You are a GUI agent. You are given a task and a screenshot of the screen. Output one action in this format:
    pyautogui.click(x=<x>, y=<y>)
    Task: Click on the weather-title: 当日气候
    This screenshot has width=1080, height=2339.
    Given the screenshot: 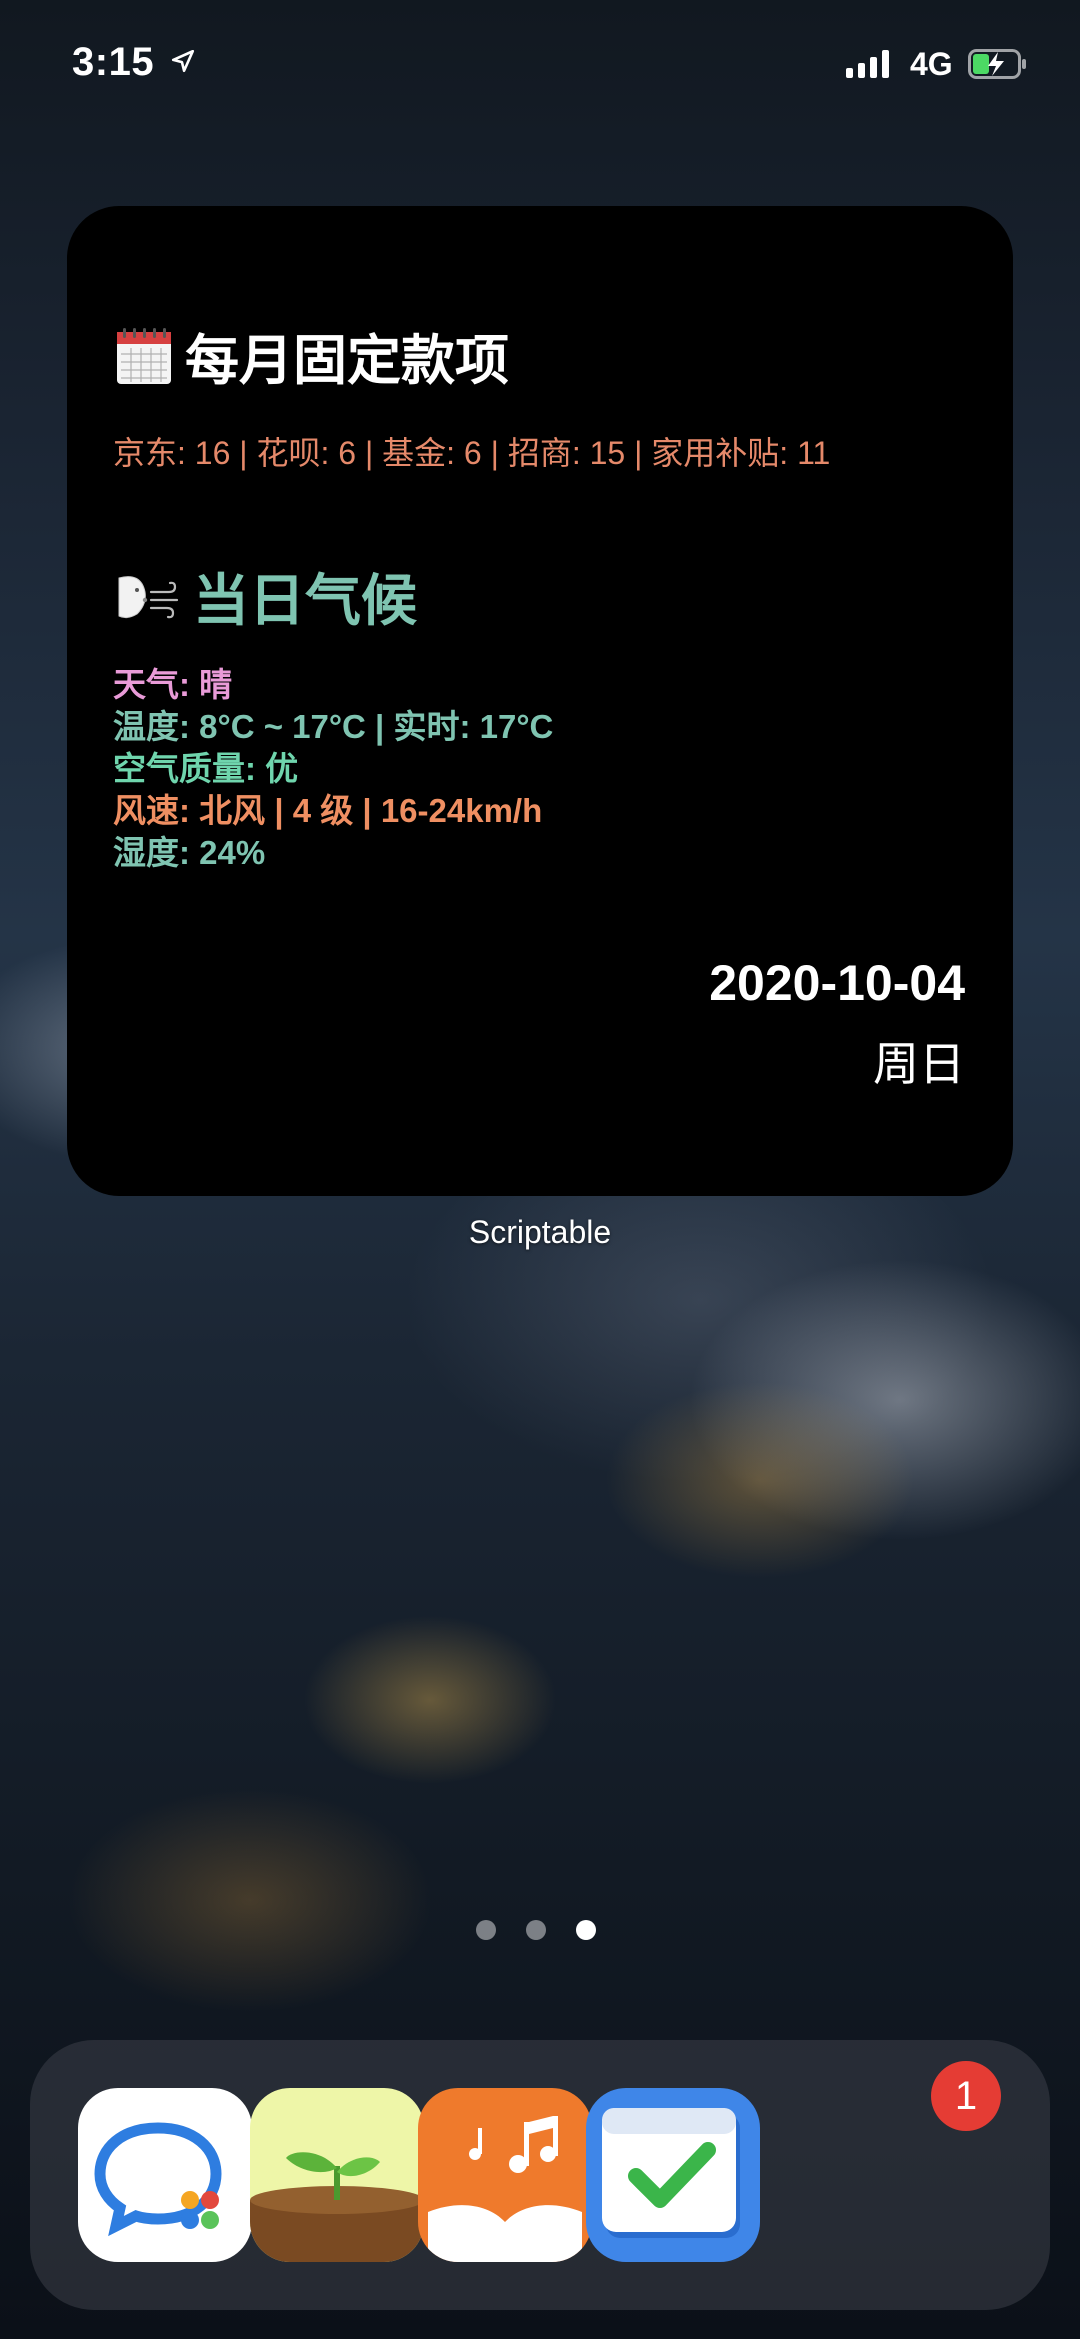 What is the action you would take?
    pyautogui.click(x=305, y=600)
    